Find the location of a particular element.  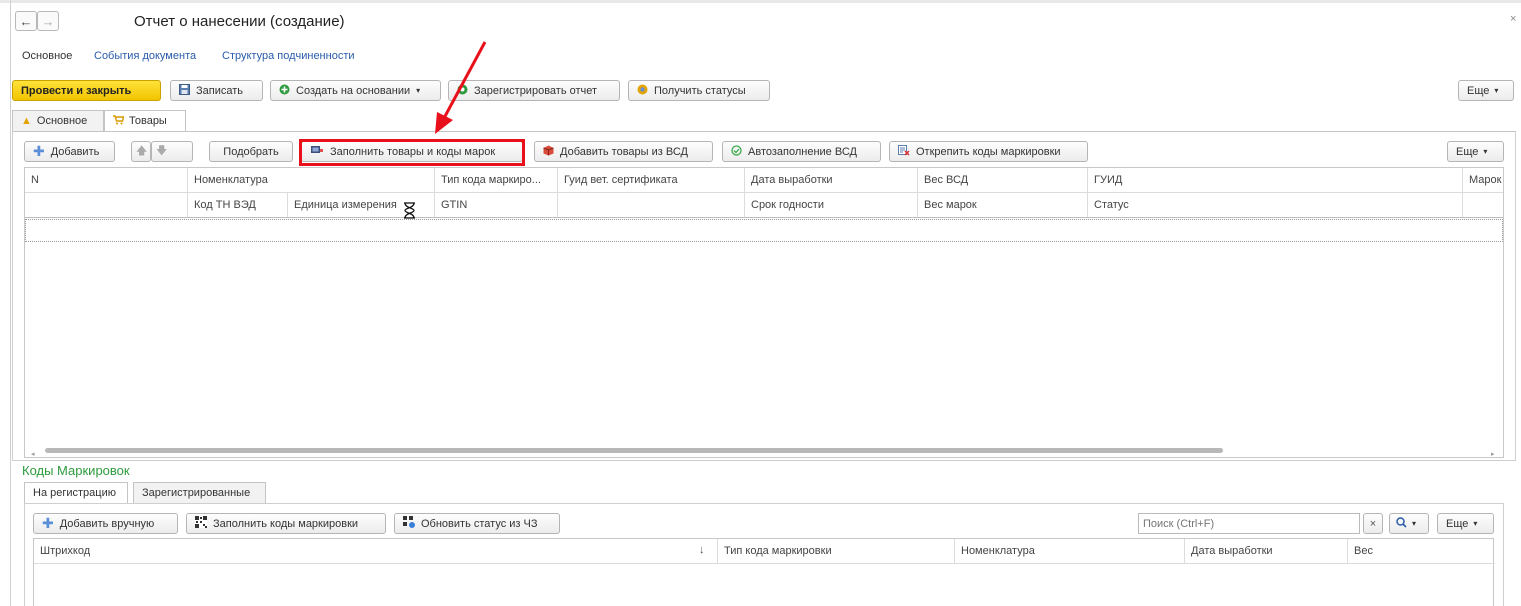

refresh-check-icon is located at coordinates (736, 151).